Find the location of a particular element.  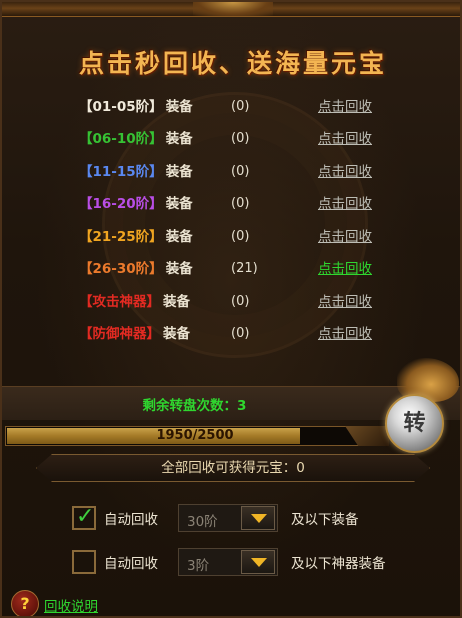

equipment-suffix: 及以下装备 is located at coordinates (325, 520).